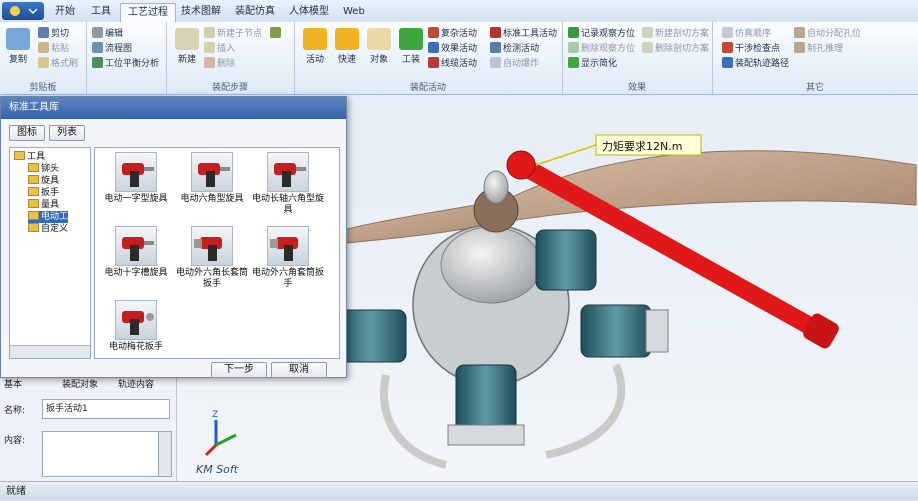 This screenshot has width=918, height=501. Describe the element at coordinates (452, 48) in the screenshot. I see `effect-activity-button: 效果活动` at that location.